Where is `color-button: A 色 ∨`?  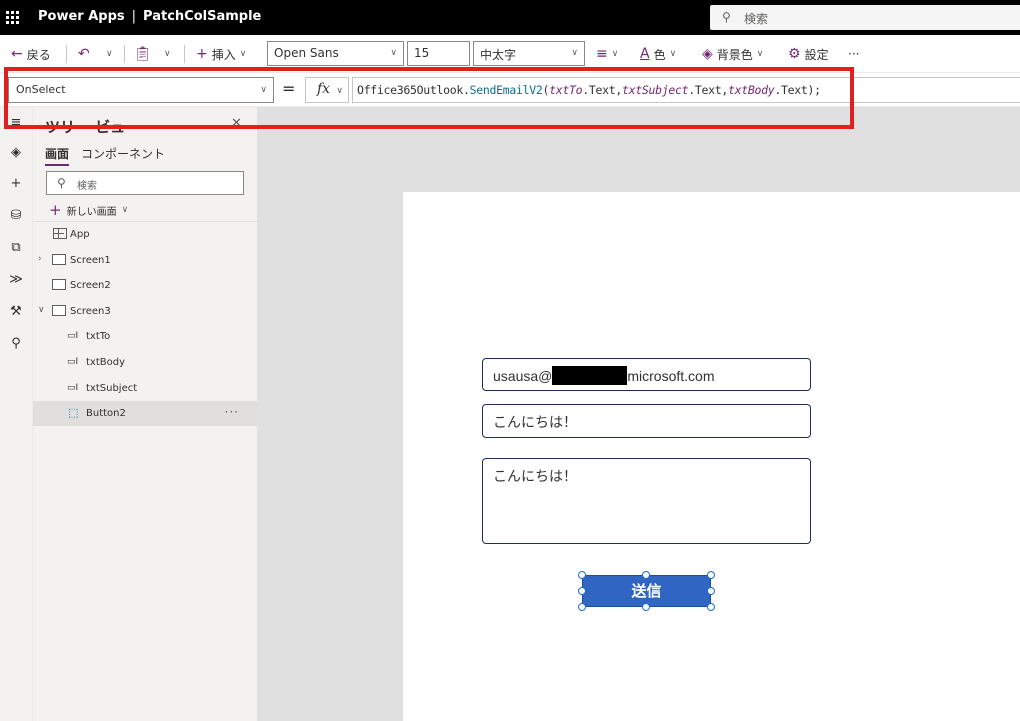 color-button: A 色 ∨ is located at coordinates (658, 54).